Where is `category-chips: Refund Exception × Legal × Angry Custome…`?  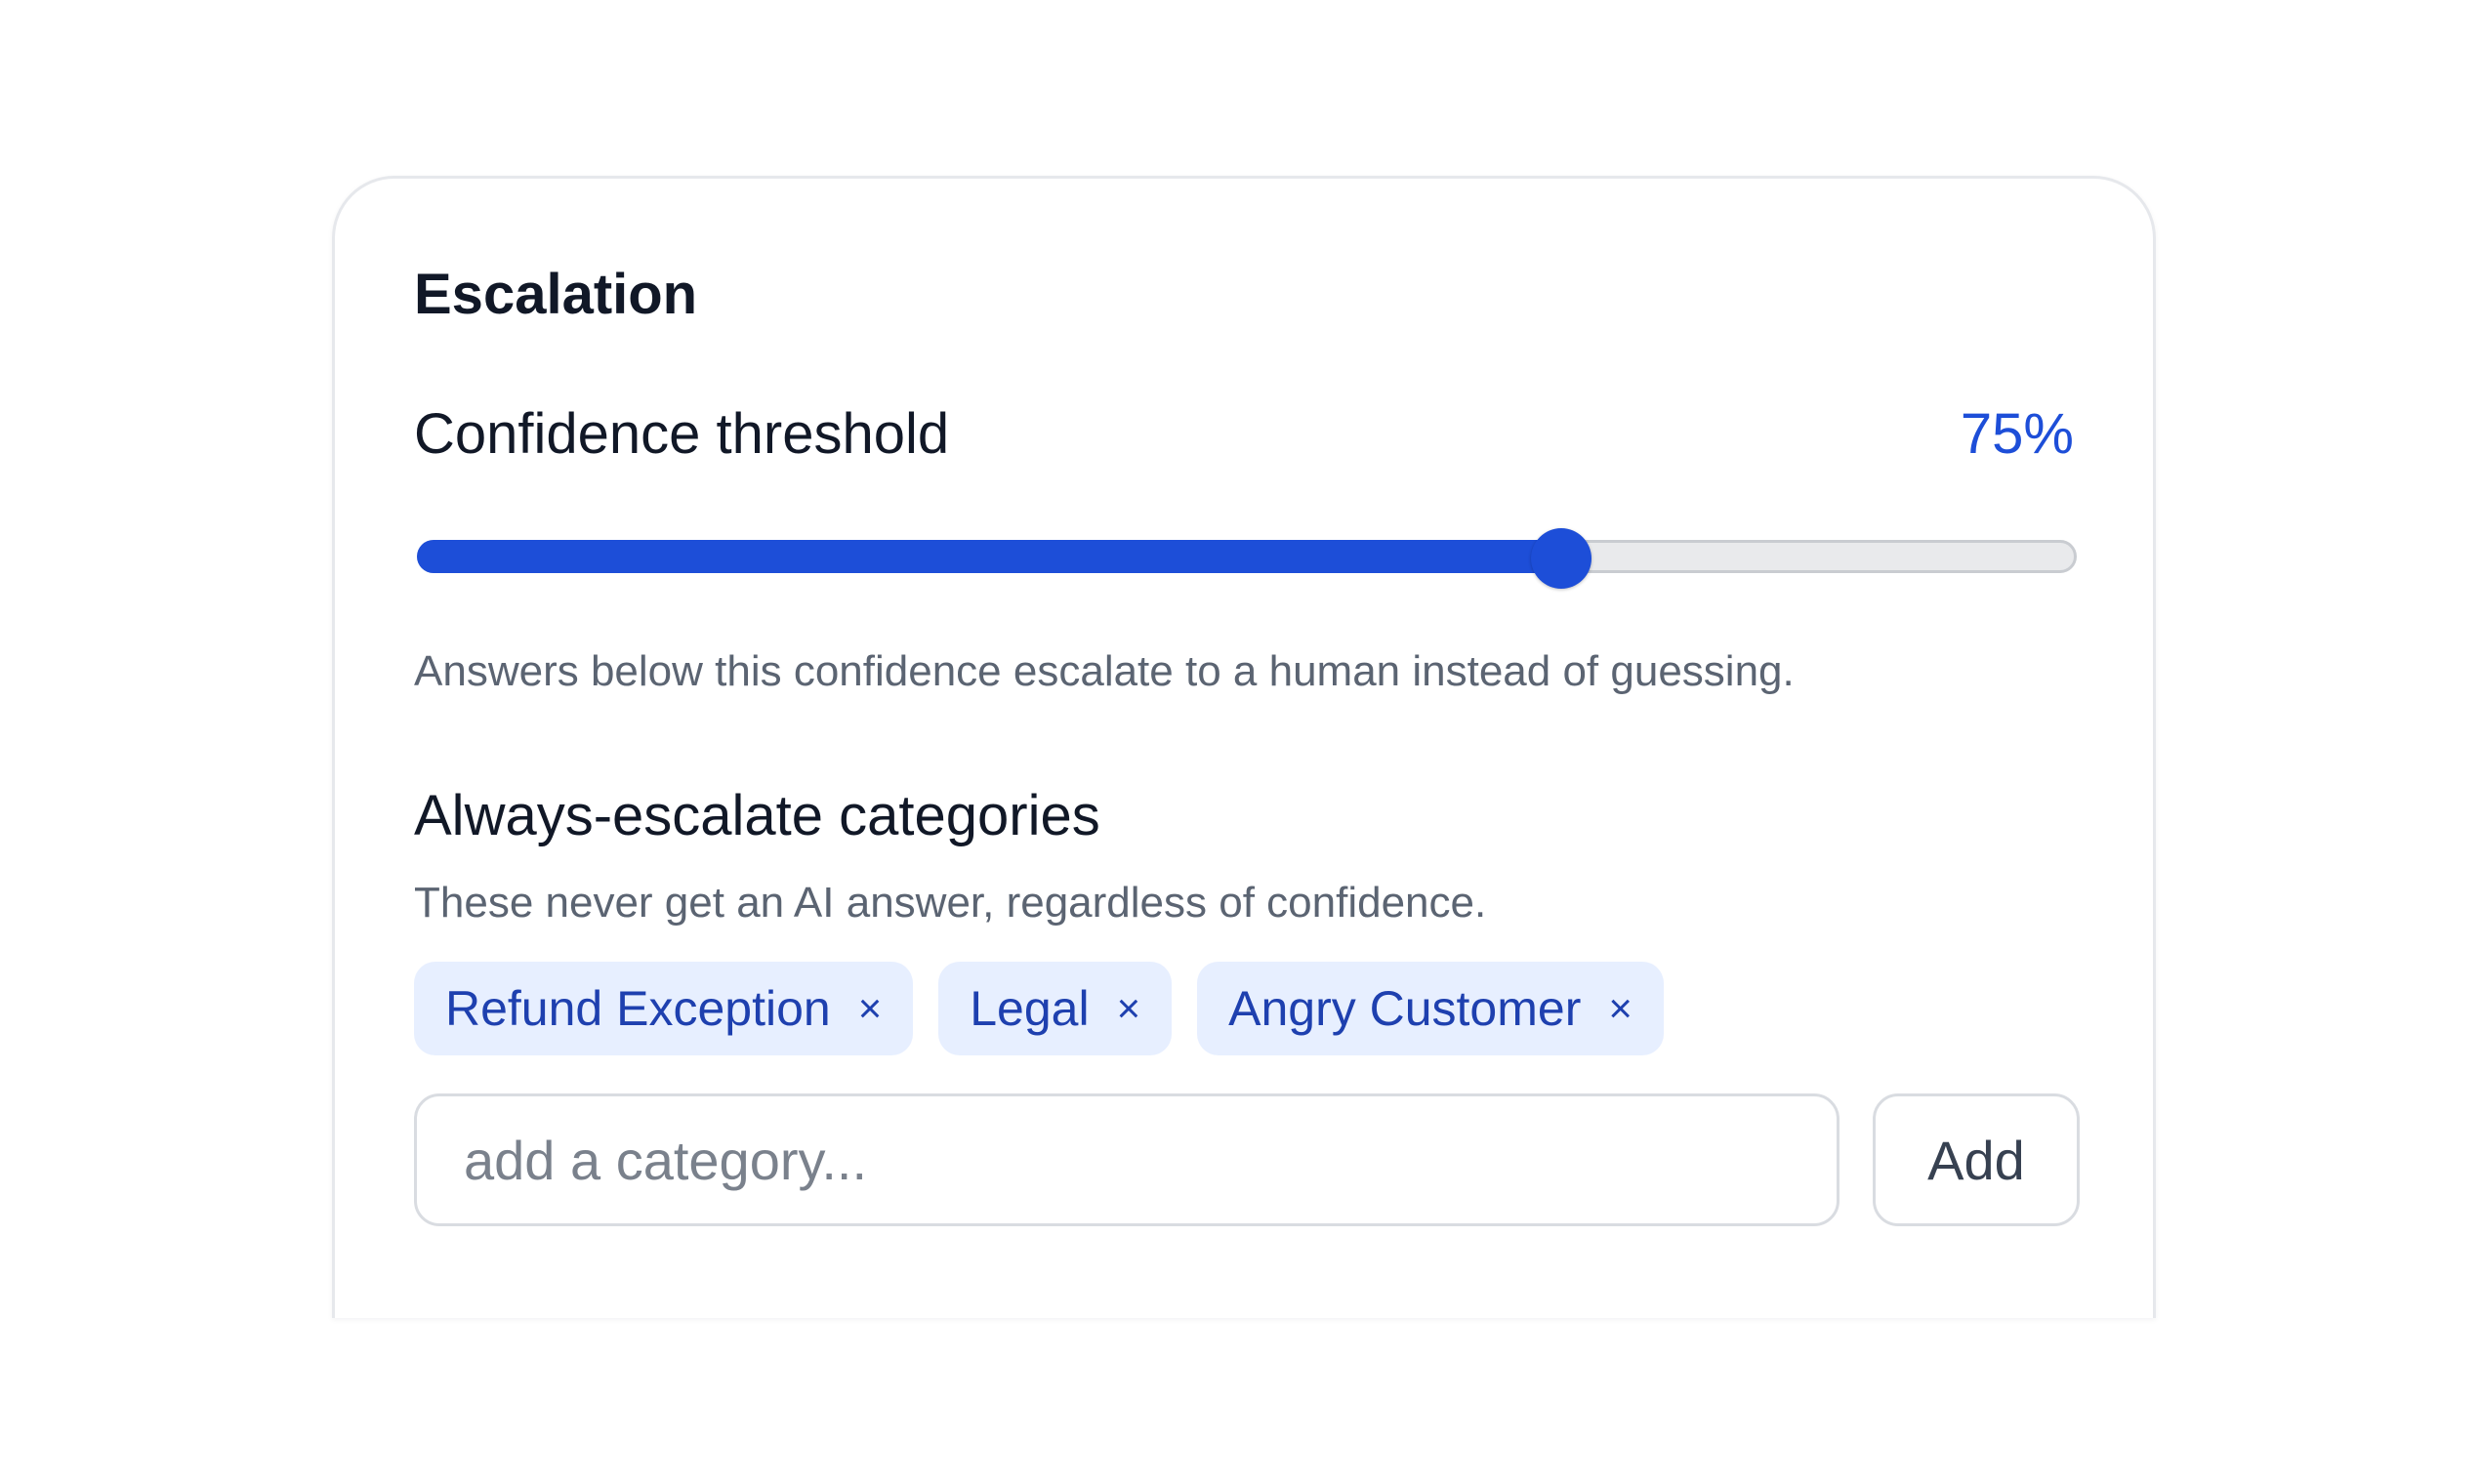 category-chips: Refund Exception × Legal × Angry Custome… is located at coordinates (1039, 1009).